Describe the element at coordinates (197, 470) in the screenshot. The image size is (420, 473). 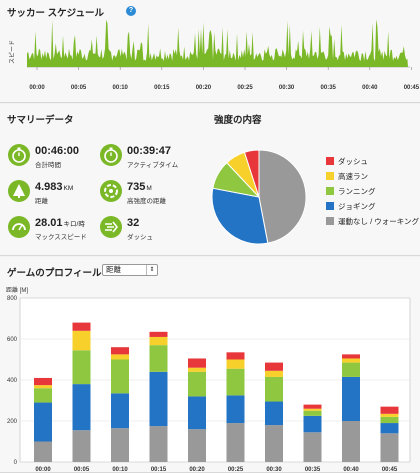
I see `x-tick-label: 00:20` at that location.